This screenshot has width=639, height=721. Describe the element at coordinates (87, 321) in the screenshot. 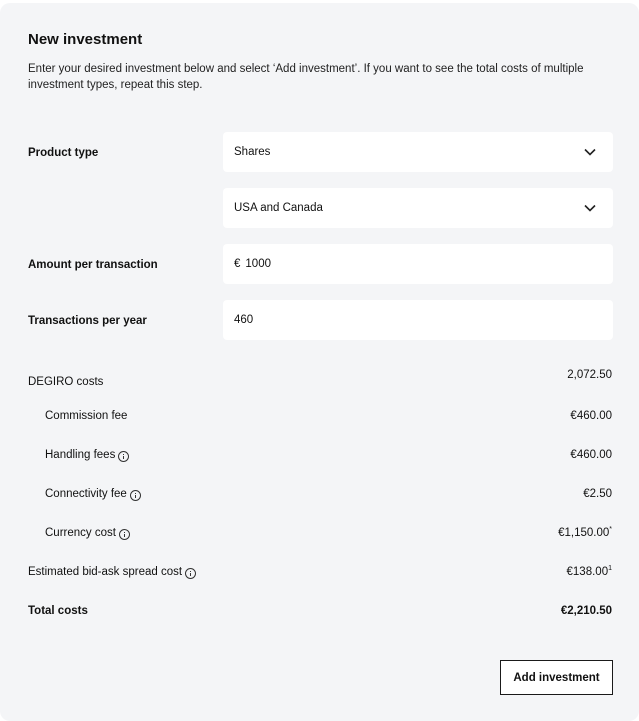

I see `transactions-label: Transactions per year` at that location.